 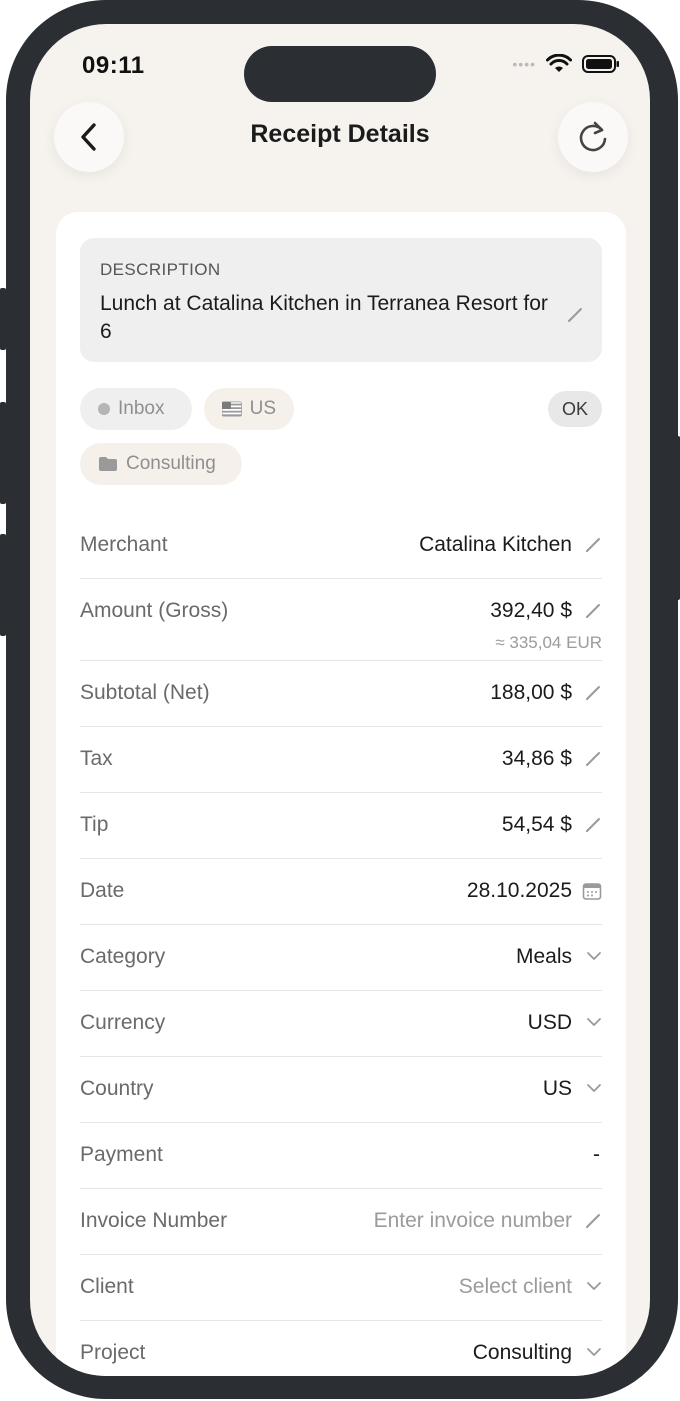 What do you see at coordinates (473, 1221) in the screenshot?
I see `invoice-number-input: Enter invoice number` at bounding box center [473, 1221].